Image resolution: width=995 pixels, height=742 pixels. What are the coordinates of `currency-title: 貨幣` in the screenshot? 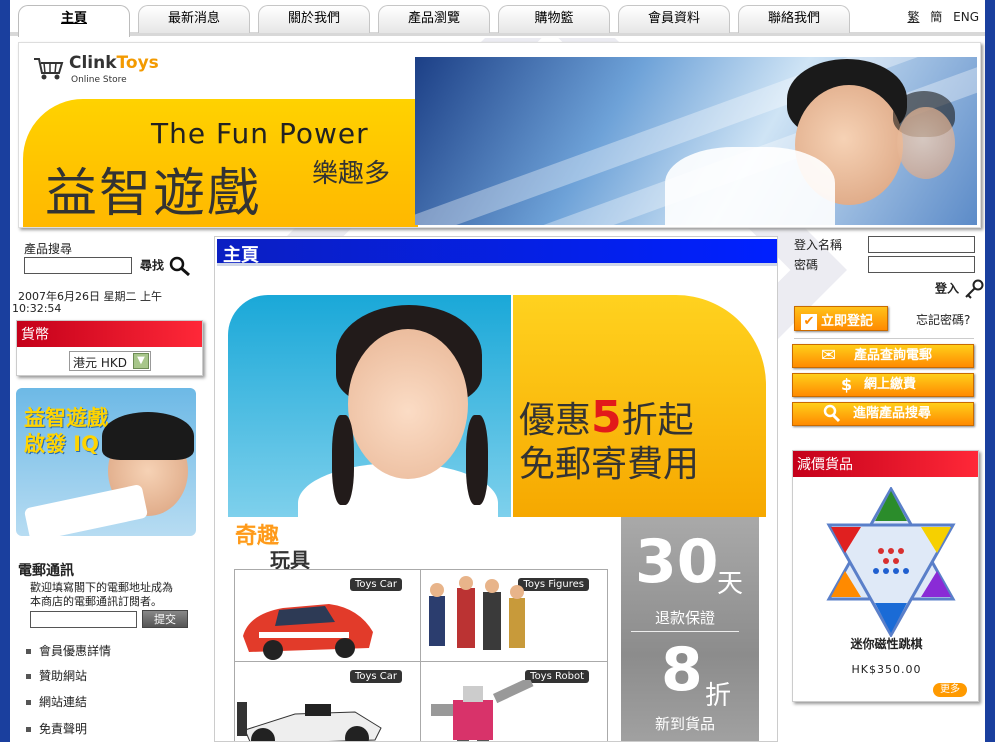 It's located at (109, 334).